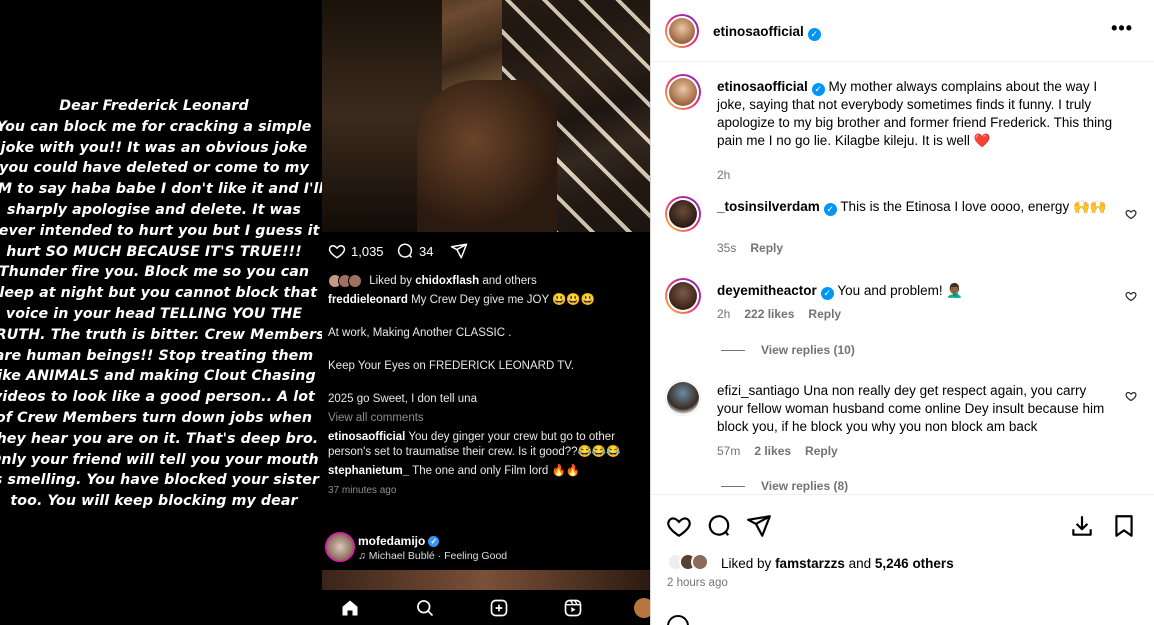 This screenshot has width=1154, height=625. What do you see at coordinates (154, 313) in the screenshot?
I see `story-line: voice in your head TELLING YOU THE` at bounding box center [154, 313].